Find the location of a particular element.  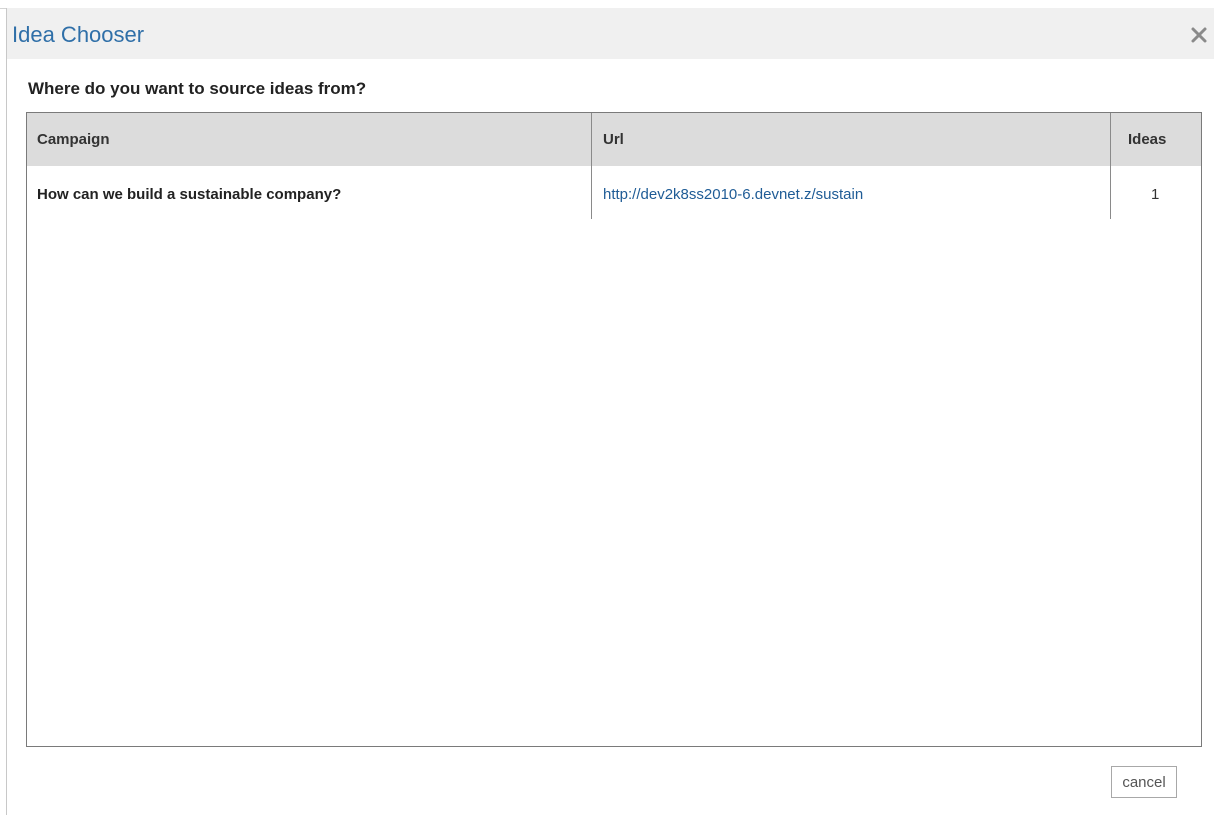

table-header: Campaign Url Ideas is located at coordinates (614, 139).